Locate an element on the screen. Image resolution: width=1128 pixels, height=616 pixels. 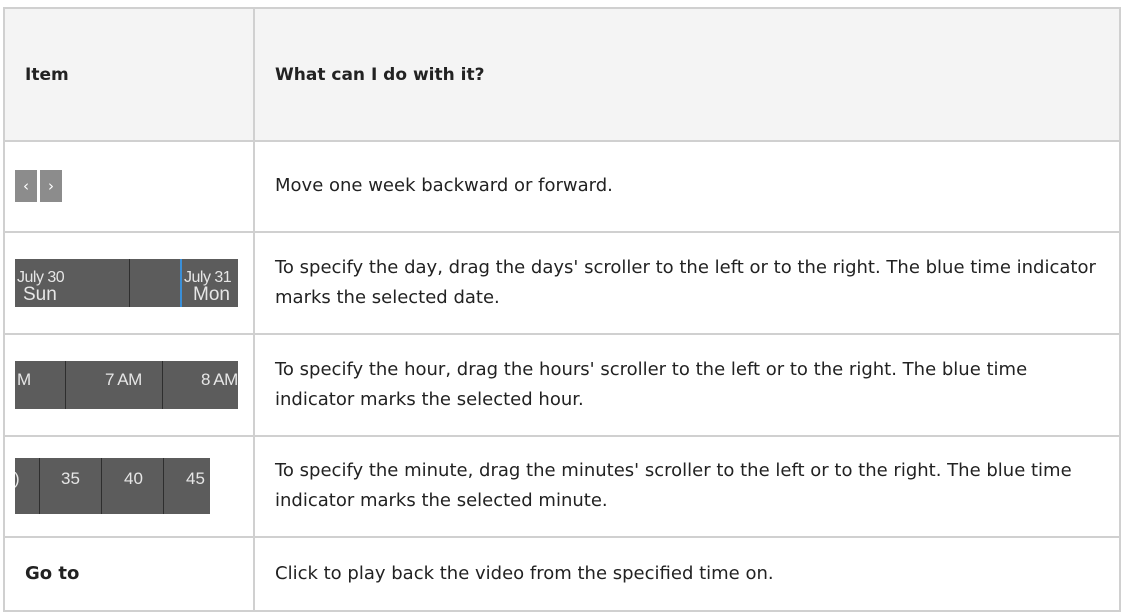
description-cell: Move one week backward or forward. is located at coordinates (687, 186).